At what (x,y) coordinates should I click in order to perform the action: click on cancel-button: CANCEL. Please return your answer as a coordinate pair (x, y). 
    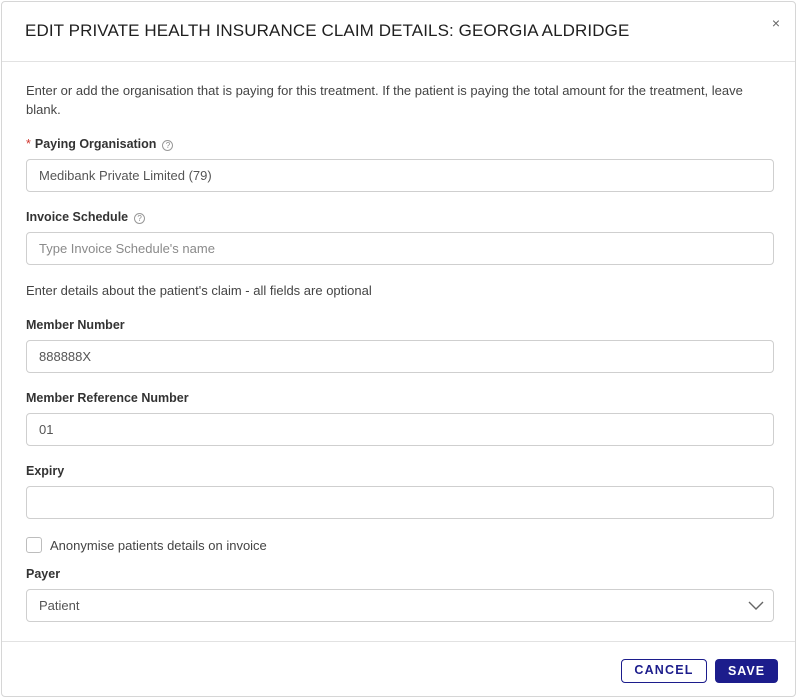
    Looking at the image, I should click on (664, 671).